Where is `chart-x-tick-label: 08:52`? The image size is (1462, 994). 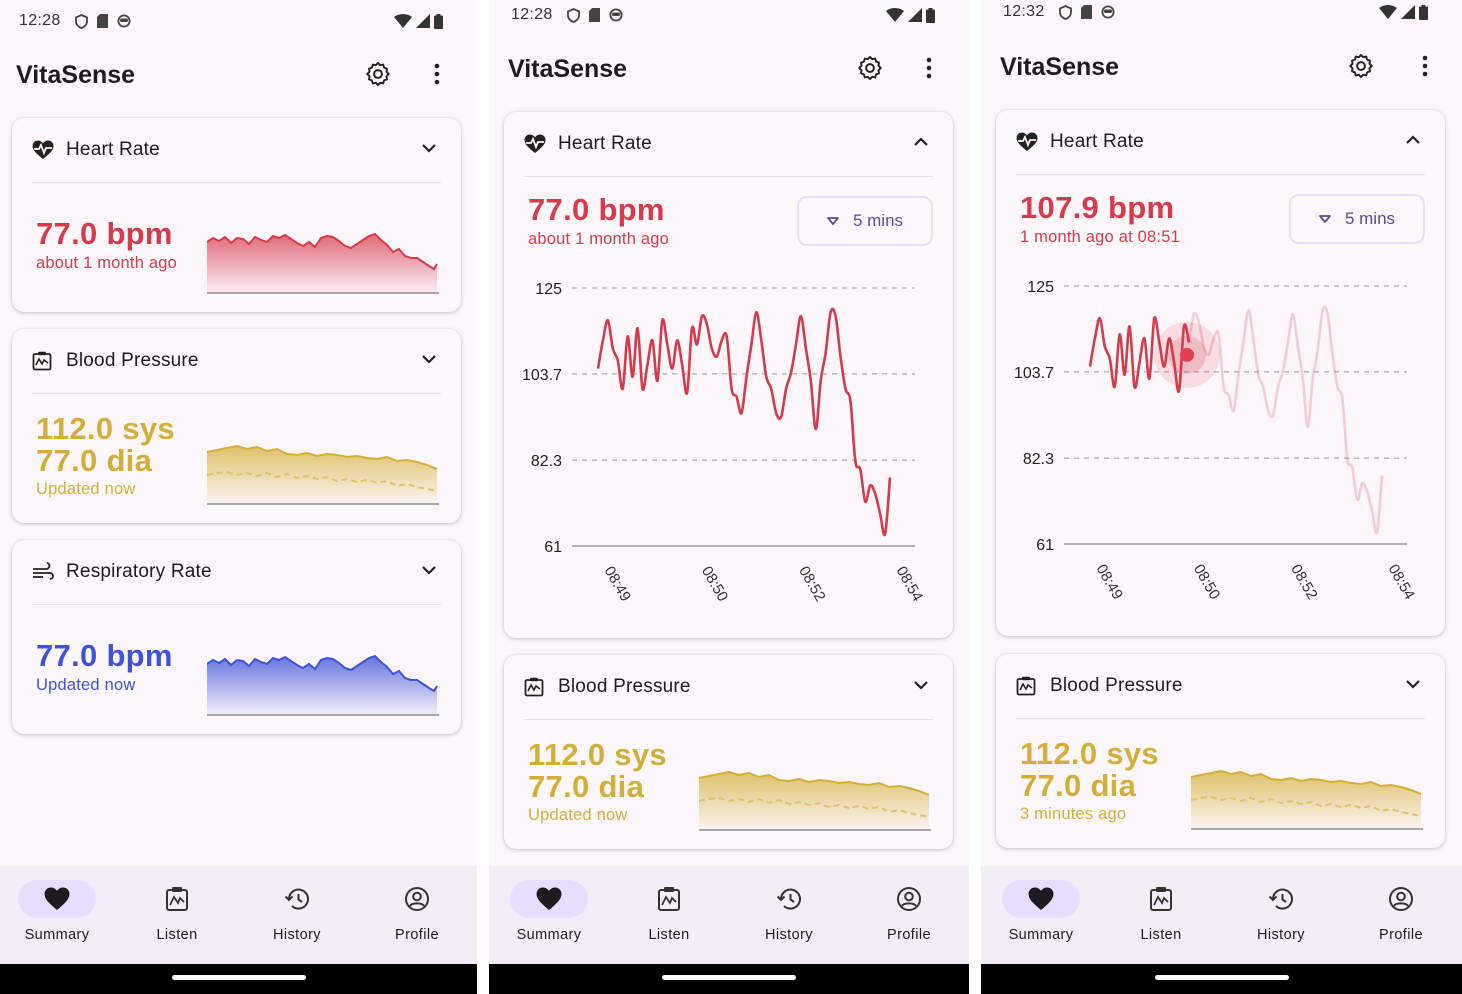
chart-x-tick-label: 08:52 is located at coordinates (1303, 582).